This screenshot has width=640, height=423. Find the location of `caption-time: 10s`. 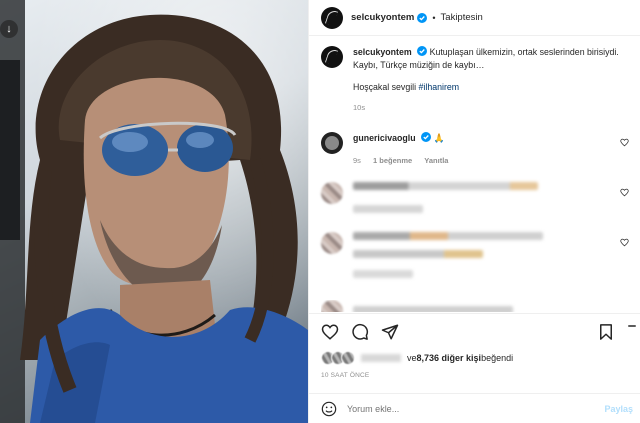

caption-time: 10s is located at coordinates (359, 107).